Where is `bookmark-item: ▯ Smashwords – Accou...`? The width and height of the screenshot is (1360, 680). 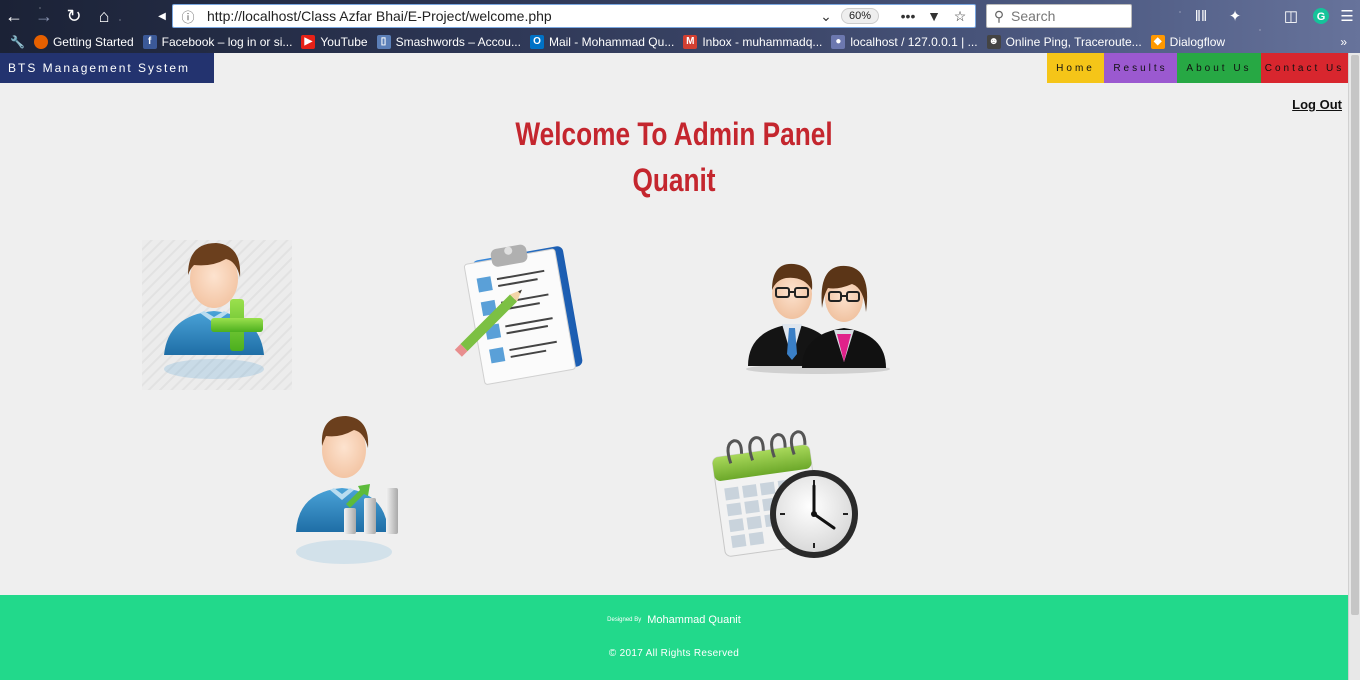 bookmark-item: ▯ Smashwords – Accou... is located at coordinates (448, 41).